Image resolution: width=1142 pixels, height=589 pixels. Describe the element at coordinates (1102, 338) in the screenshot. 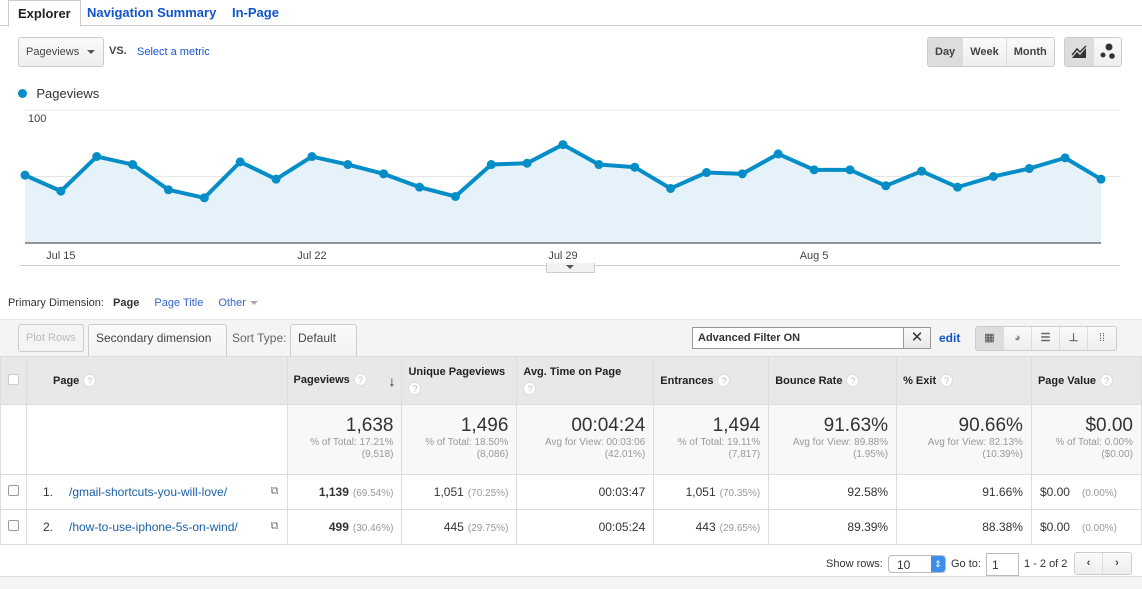

I see `pivot-view-icon: ⁞⁞` at that location.